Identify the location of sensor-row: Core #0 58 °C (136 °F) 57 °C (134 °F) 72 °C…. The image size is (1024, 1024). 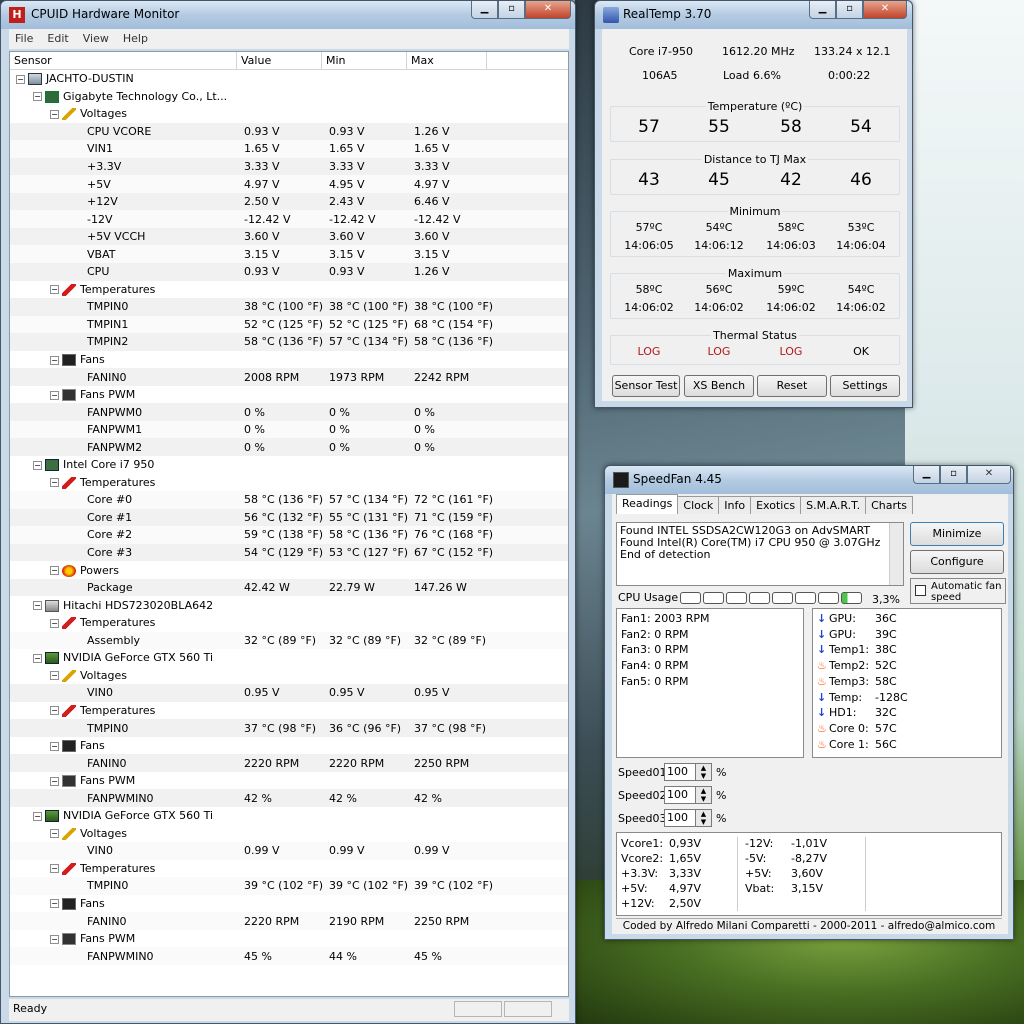
(289, 500).